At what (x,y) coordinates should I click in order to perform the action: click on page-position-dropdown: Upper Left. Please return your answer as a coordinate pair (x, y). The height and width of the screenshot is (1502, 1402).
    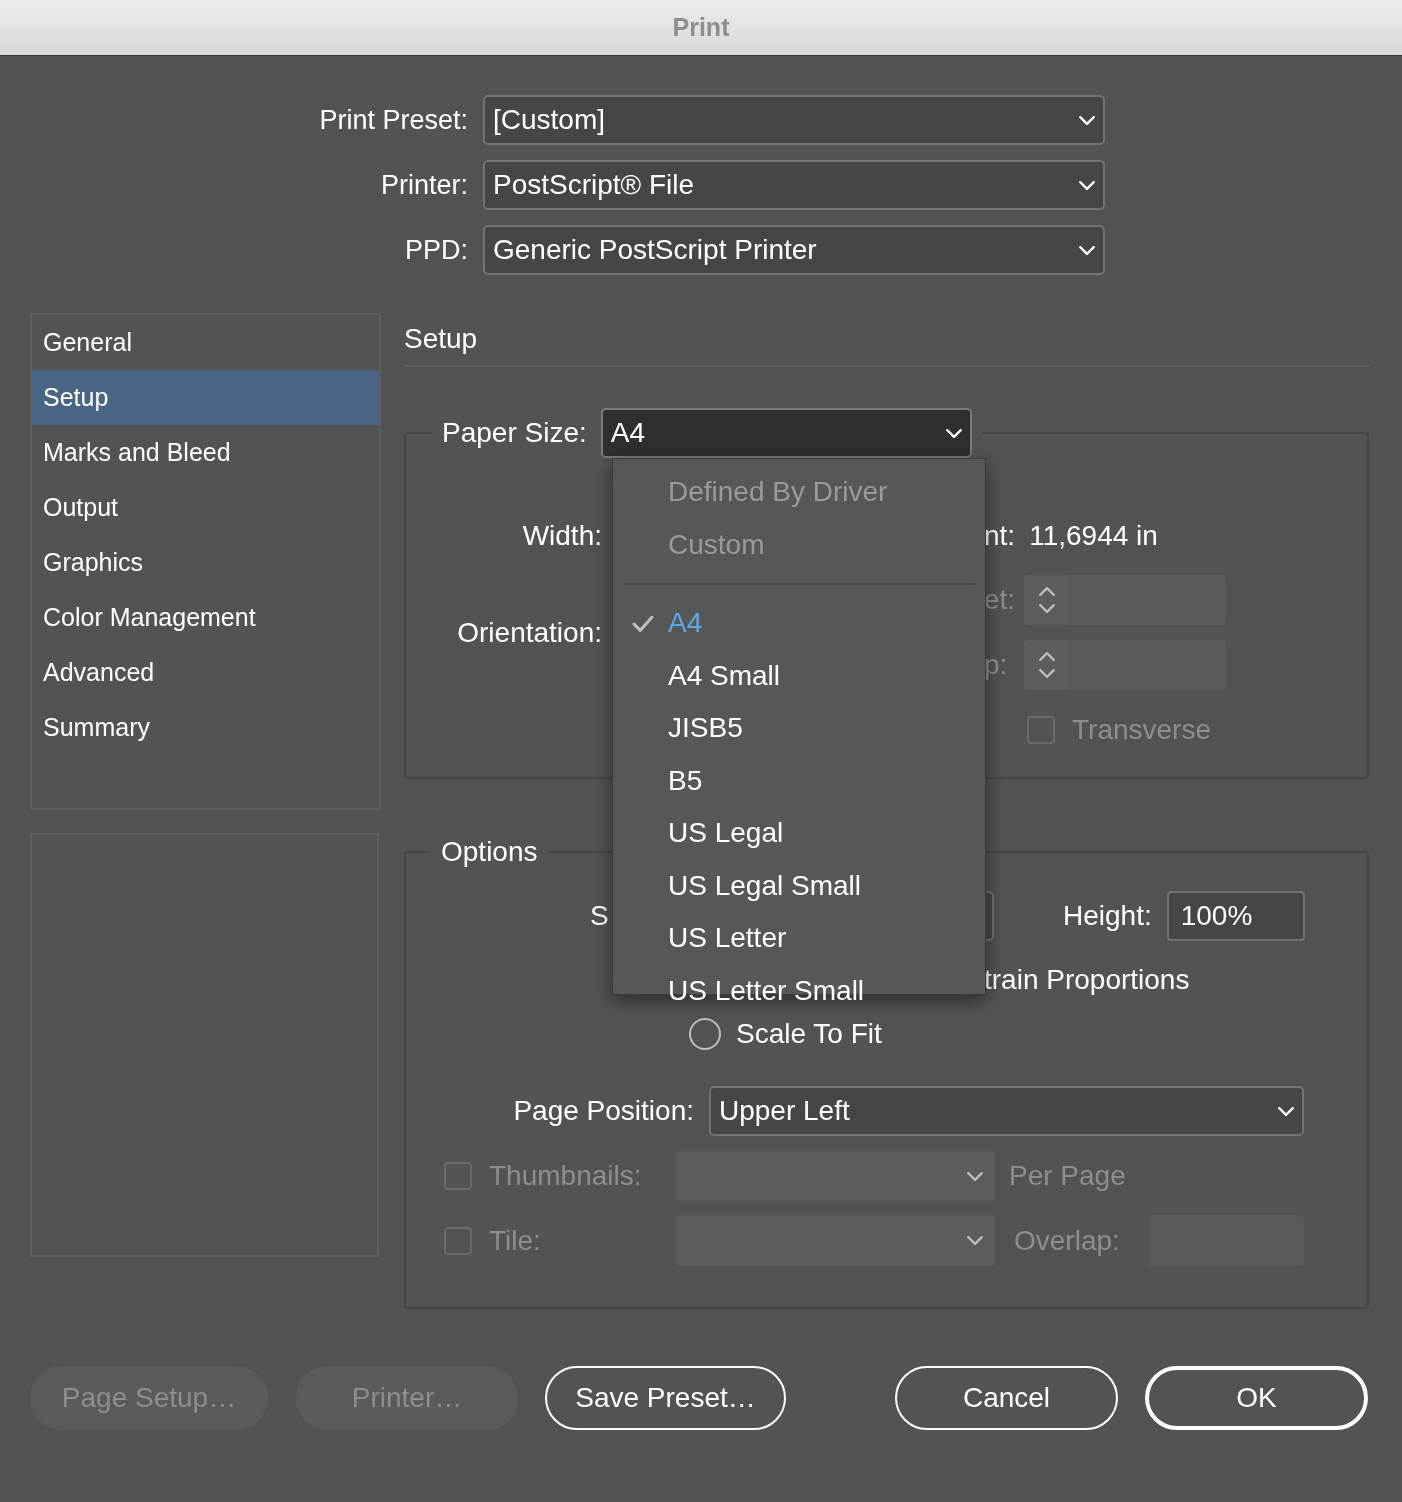
    Looking at the image, I should click on (1006, 1111).